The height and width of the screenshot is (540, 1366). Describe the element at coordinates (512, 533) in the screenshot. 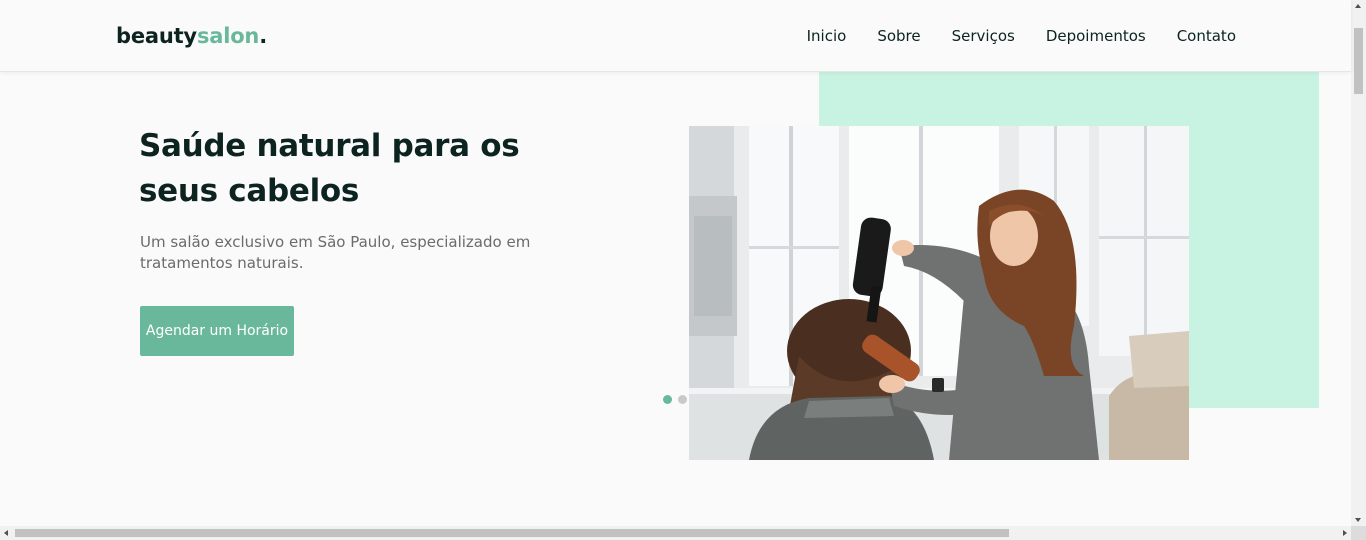

I see `horizontal-scrollbar-thumb` at that location.